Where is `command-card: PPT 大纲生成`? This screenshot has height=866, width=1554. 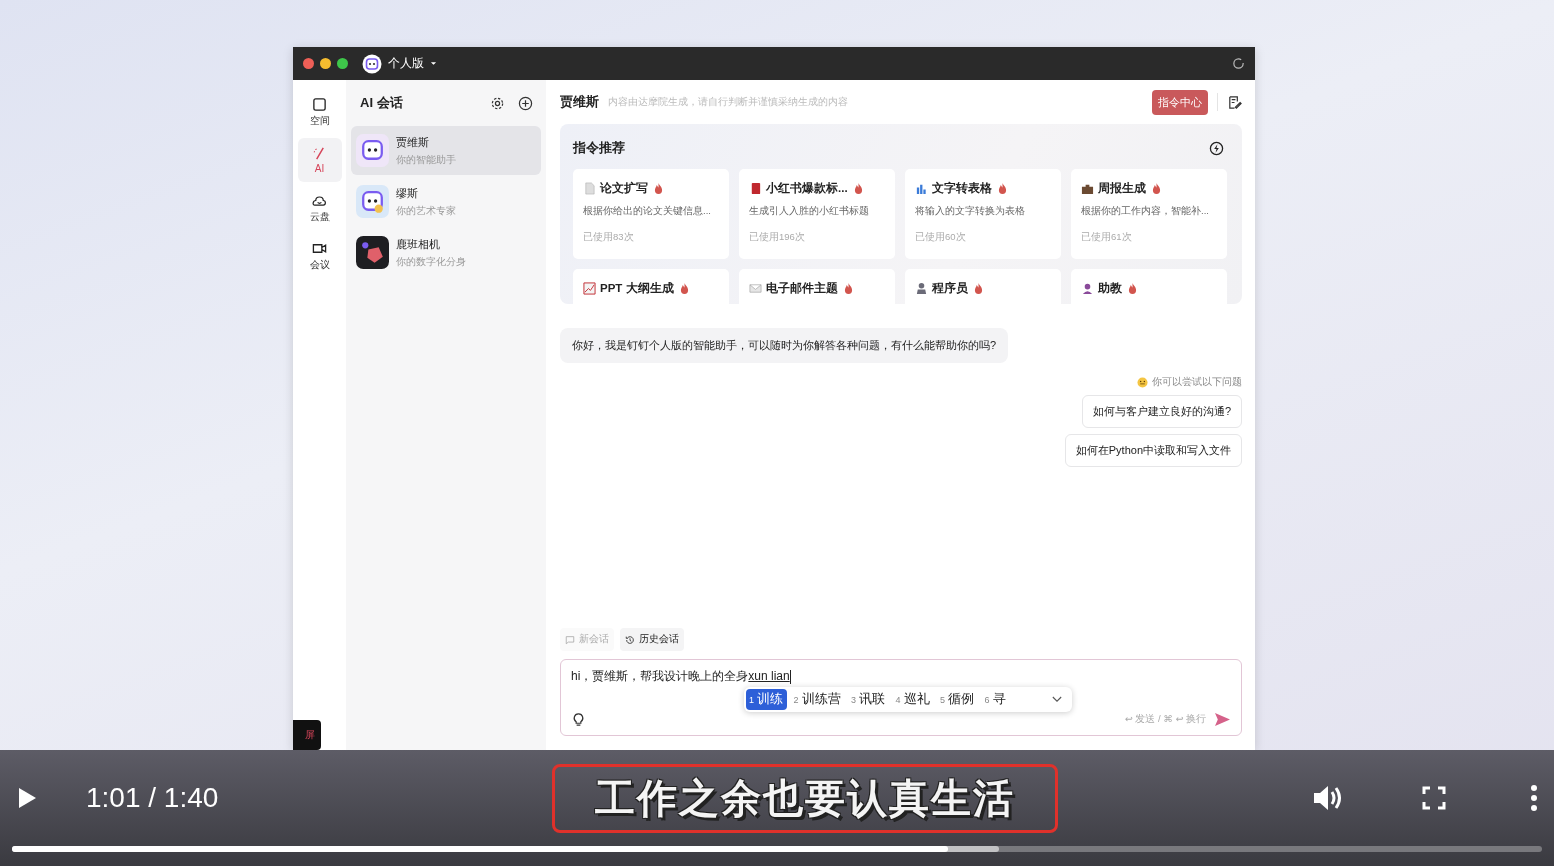
command-card: PPT 大纲生成 is located at coordinates (651, 286).